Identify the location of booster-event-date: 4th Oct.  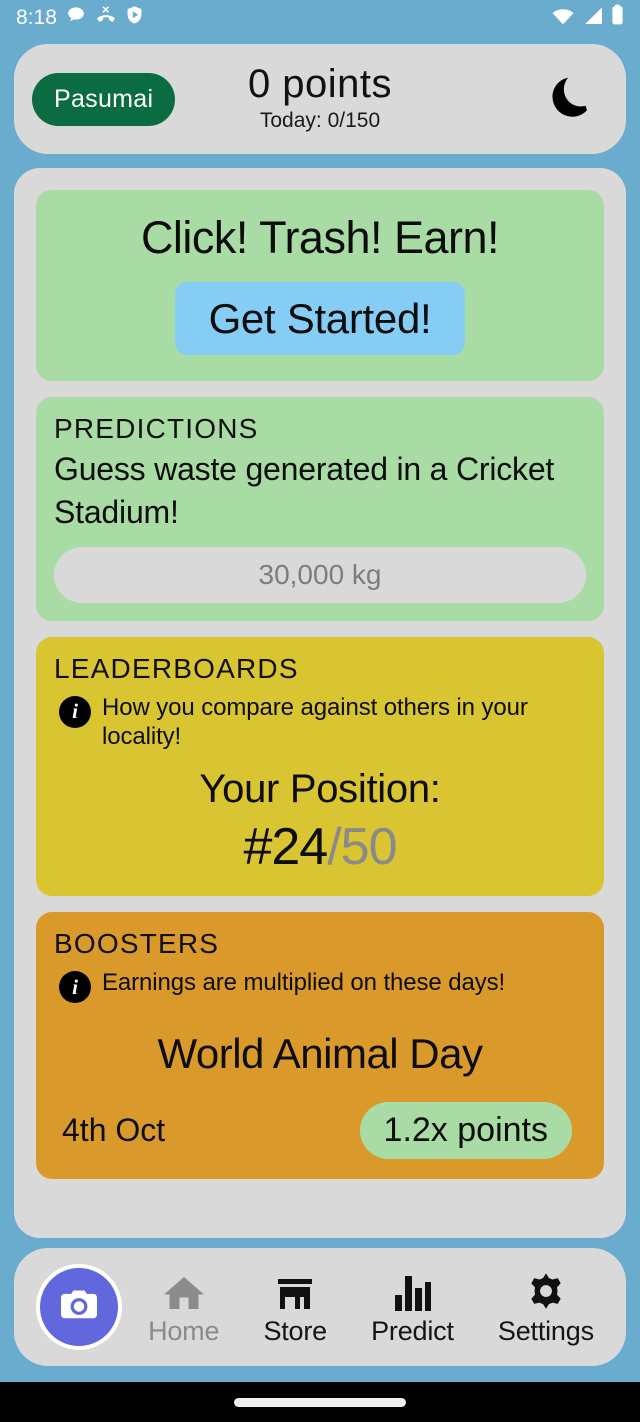
(114, 1130).